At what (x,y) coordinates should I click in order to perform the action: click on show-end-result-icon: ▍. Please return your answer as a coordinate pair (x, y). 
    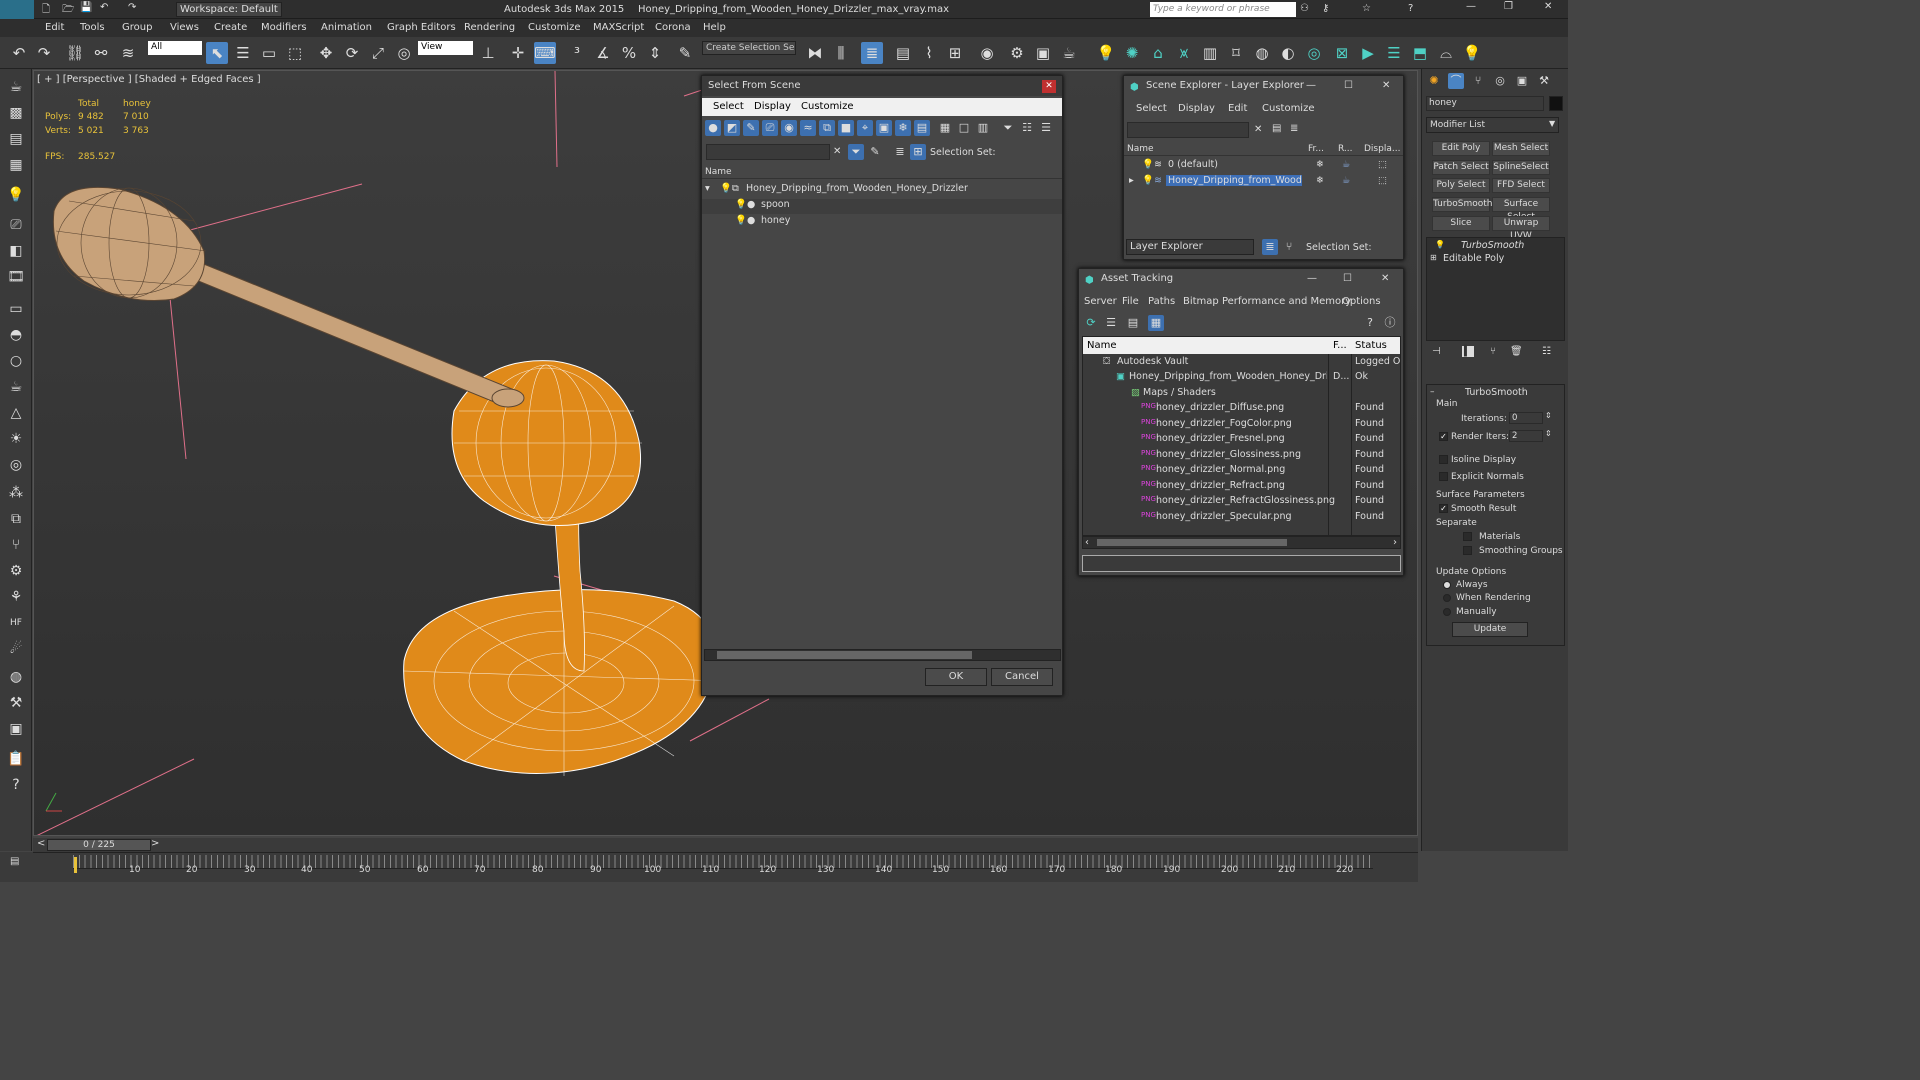
    Looking at the image, I should click on (1468, 351).